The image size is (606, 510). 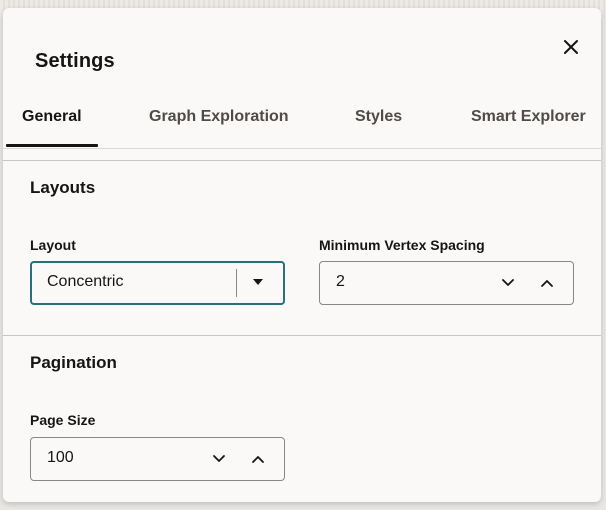 I want to click on select-separator, so click(x=236, y=283).